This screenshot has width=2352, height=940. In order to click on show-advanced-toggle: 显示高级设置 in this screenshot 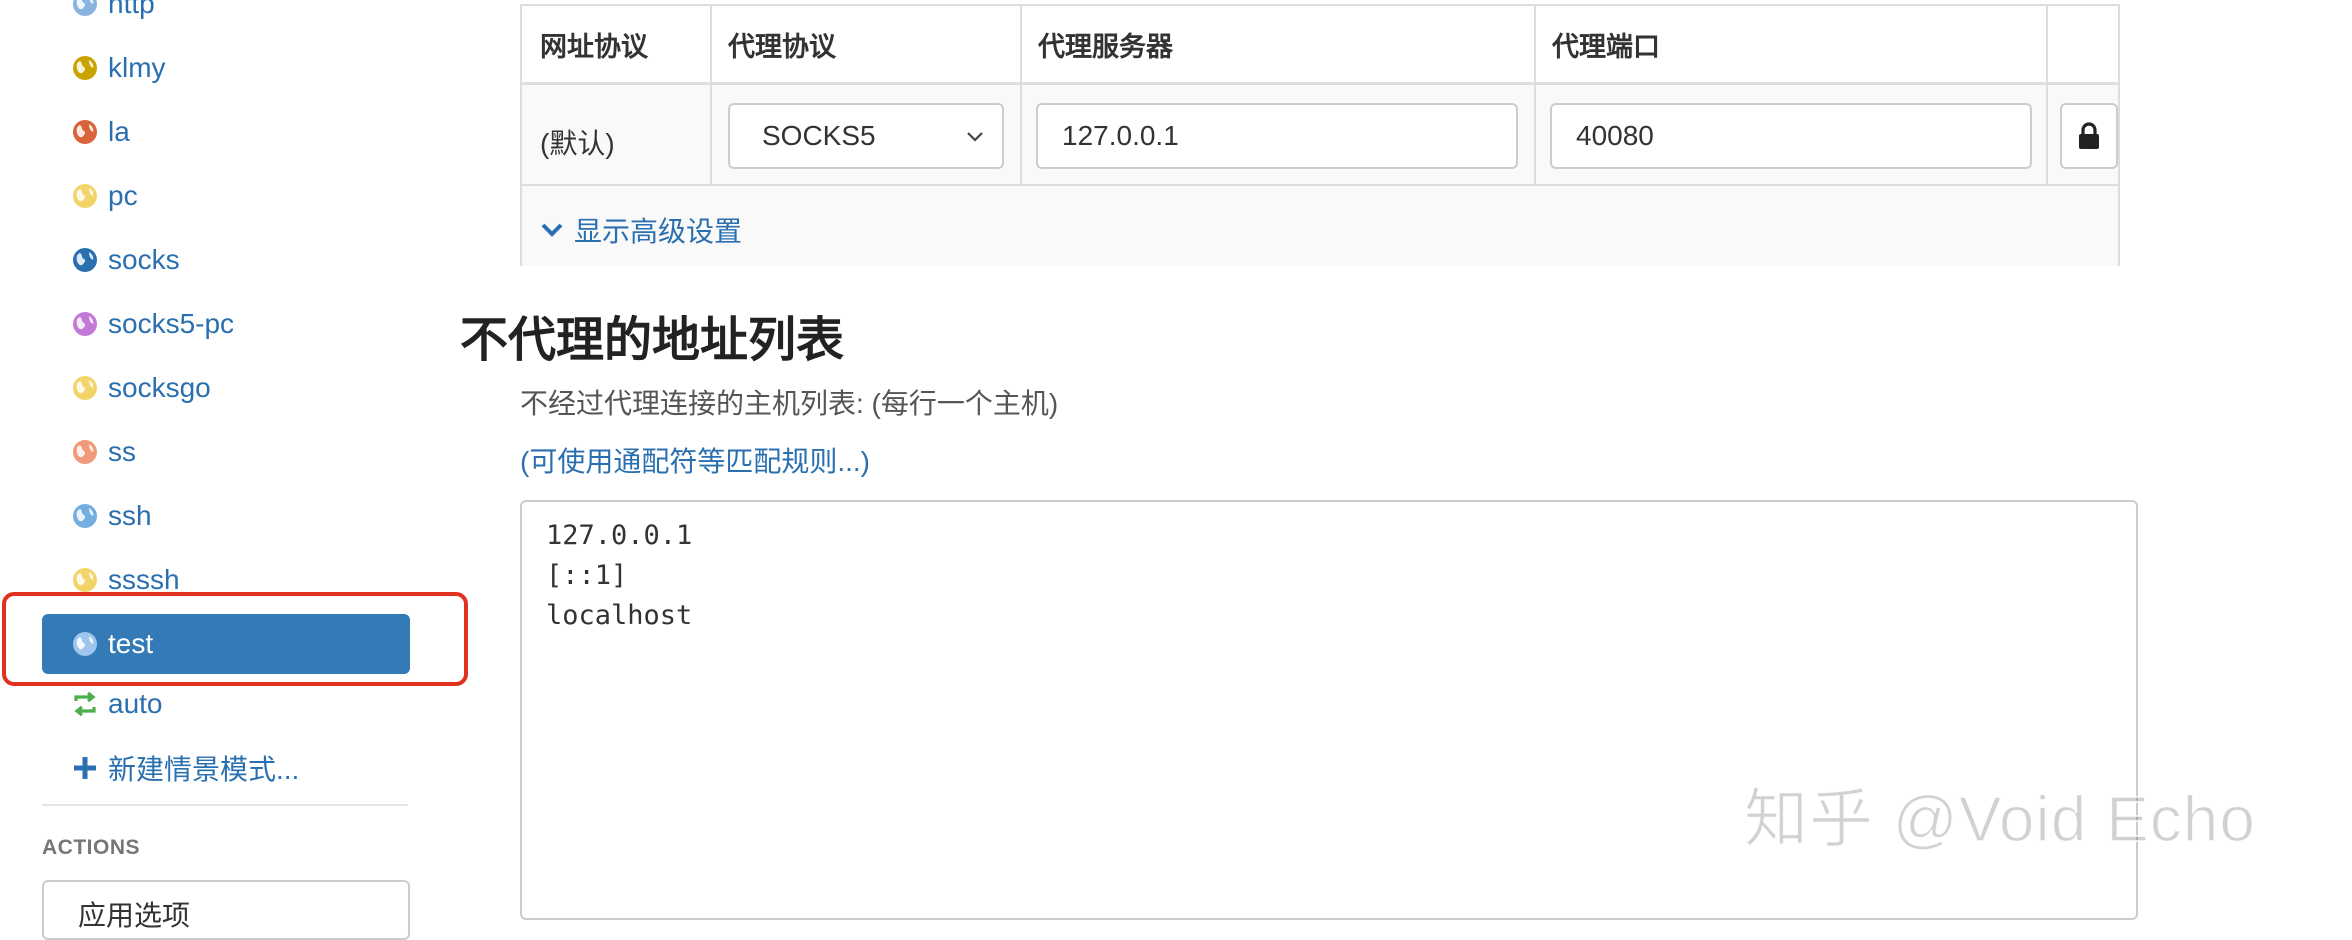, I will do `click(641, 230)`.